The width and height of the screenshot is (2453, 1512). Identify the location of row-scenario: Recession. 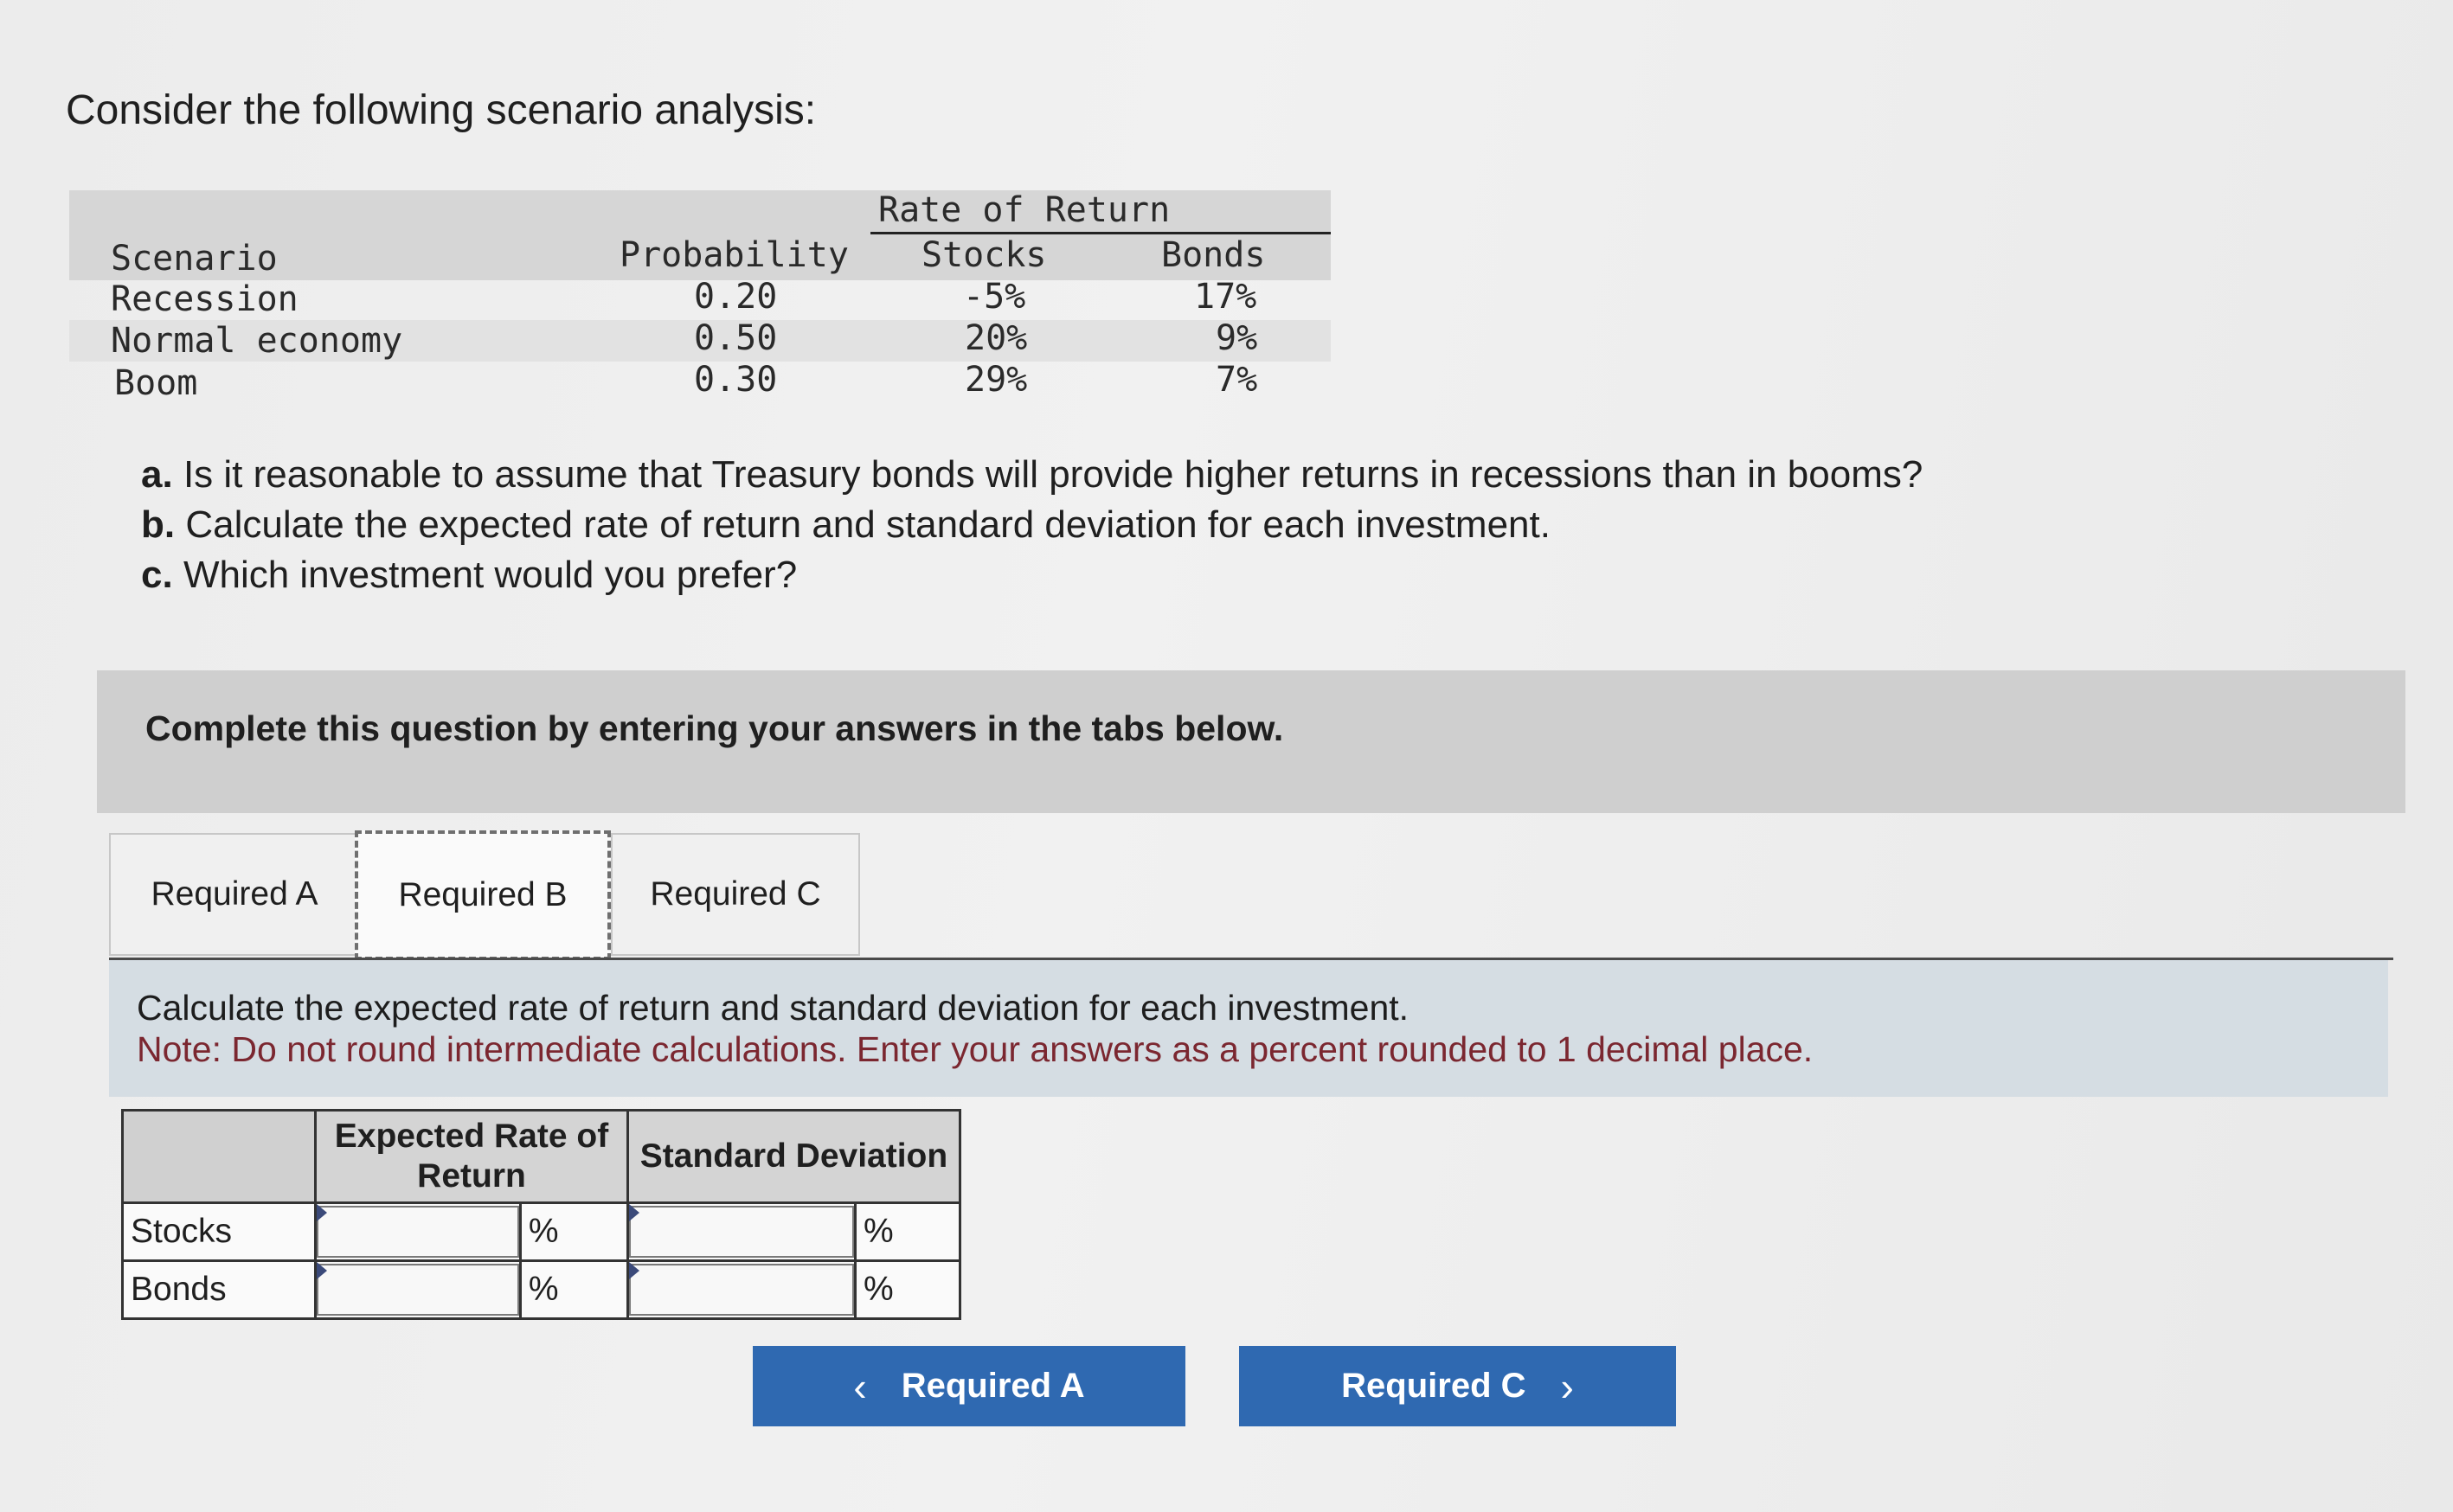
(205, 299).